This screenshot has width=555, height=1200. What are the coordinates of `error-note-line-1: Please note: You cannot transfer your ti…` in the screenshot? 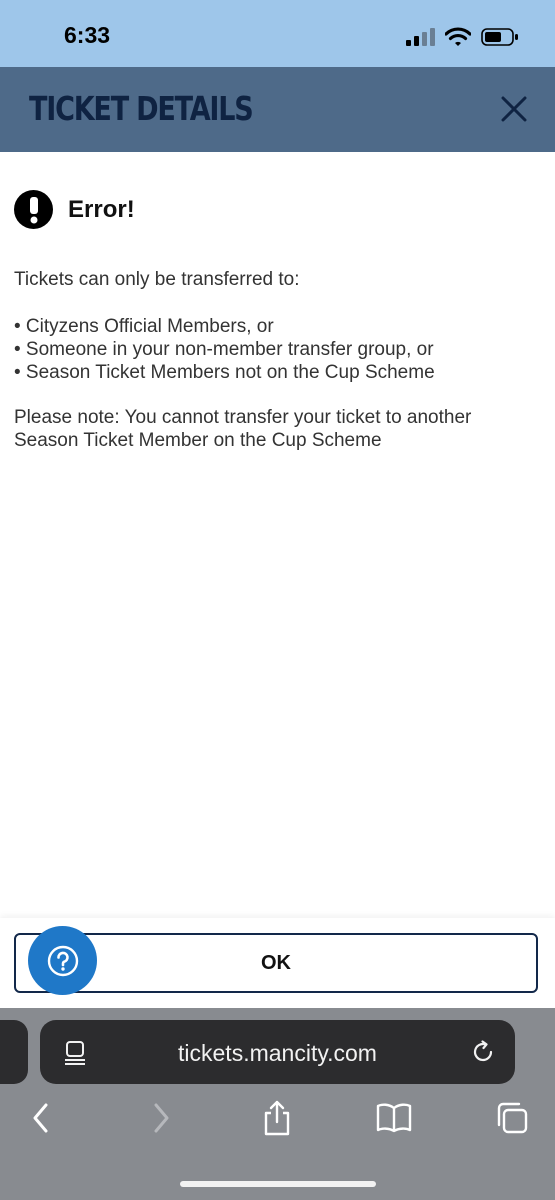 It's located at (243, 417).